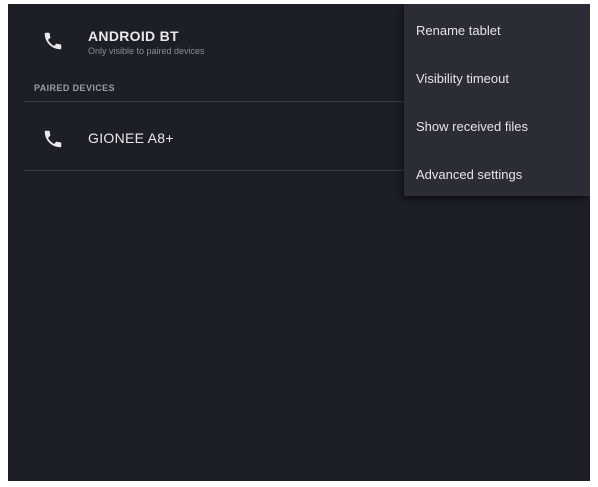 The height and width of the screenshot is (487, 598). What do you see at coordinates (146, 51) in the screenshot?
I see `this-device-visibility: Only visible to paired devices` at bounding box center [146, 51].